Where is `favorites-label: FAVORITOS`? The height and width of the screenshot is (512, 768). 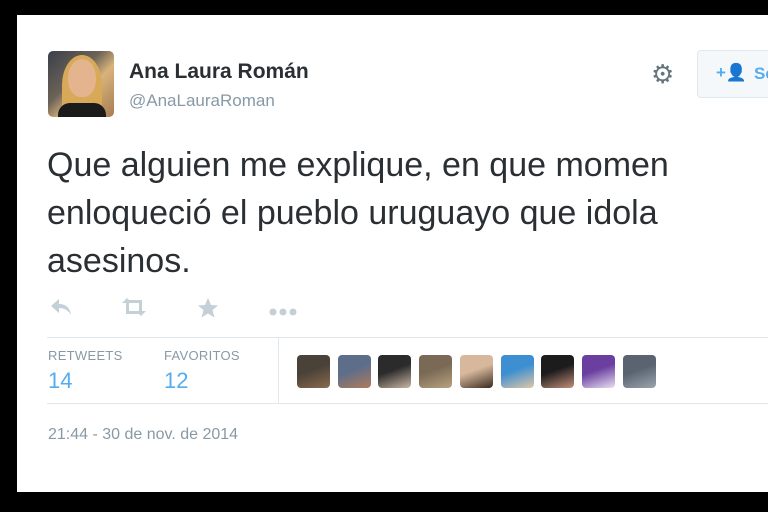 favorites-label: FAVORITOS is located at coordinates (202, 355).